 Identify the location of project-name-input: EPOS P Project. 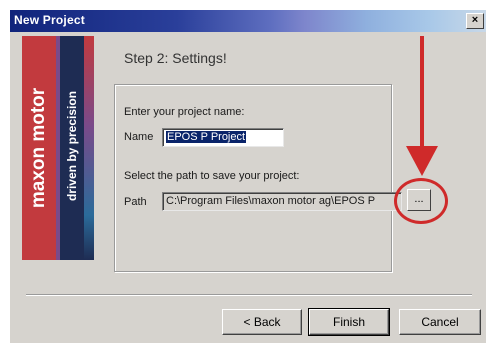
(223, 137).